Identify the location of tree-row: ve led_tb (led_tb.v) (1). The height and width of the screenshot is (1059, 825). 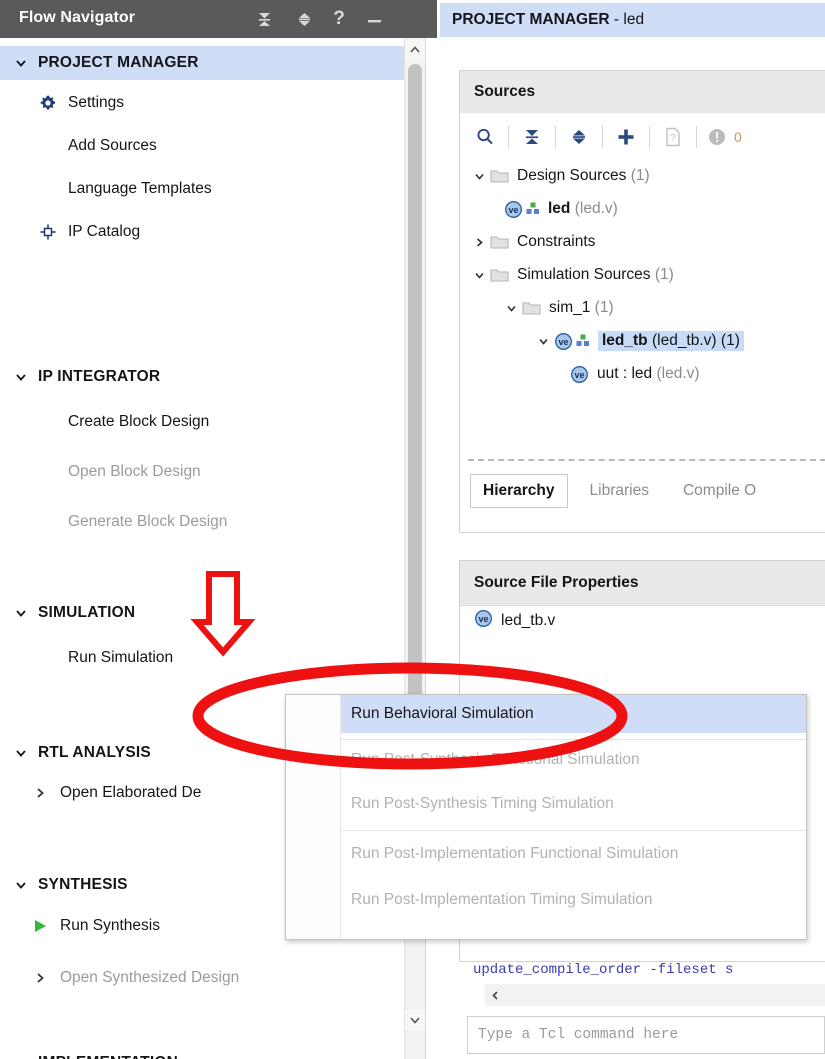
(639, 341).